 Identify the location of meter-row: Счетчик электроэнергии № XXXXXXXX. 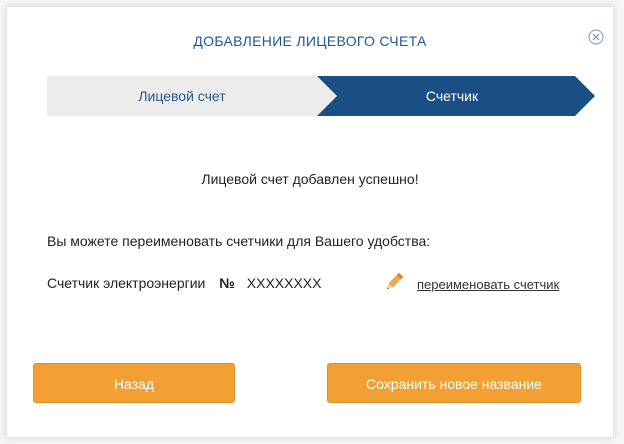
(184, 283).